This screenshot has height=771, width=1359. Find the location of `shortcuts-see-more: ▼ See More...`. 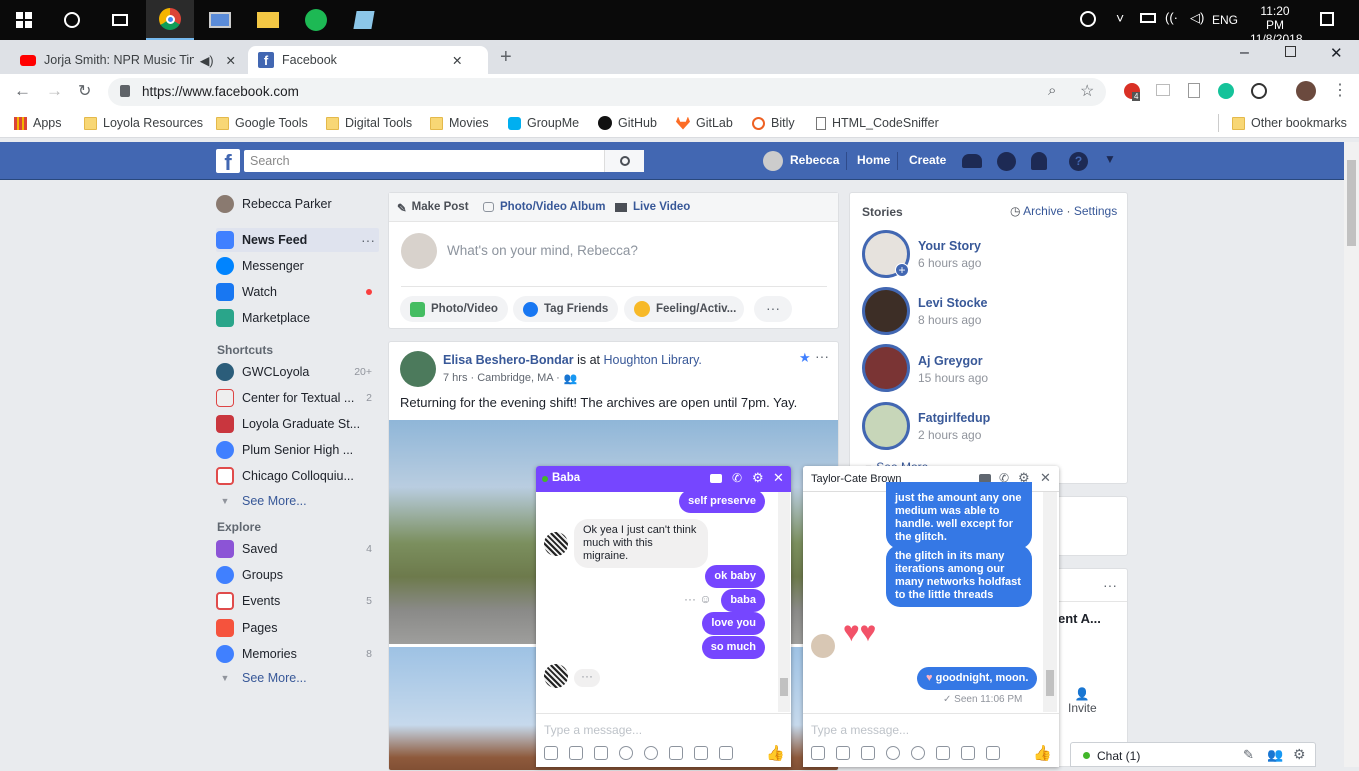

shortcuts-see-more: ▼ See More... is located at coordinates (296, 501).